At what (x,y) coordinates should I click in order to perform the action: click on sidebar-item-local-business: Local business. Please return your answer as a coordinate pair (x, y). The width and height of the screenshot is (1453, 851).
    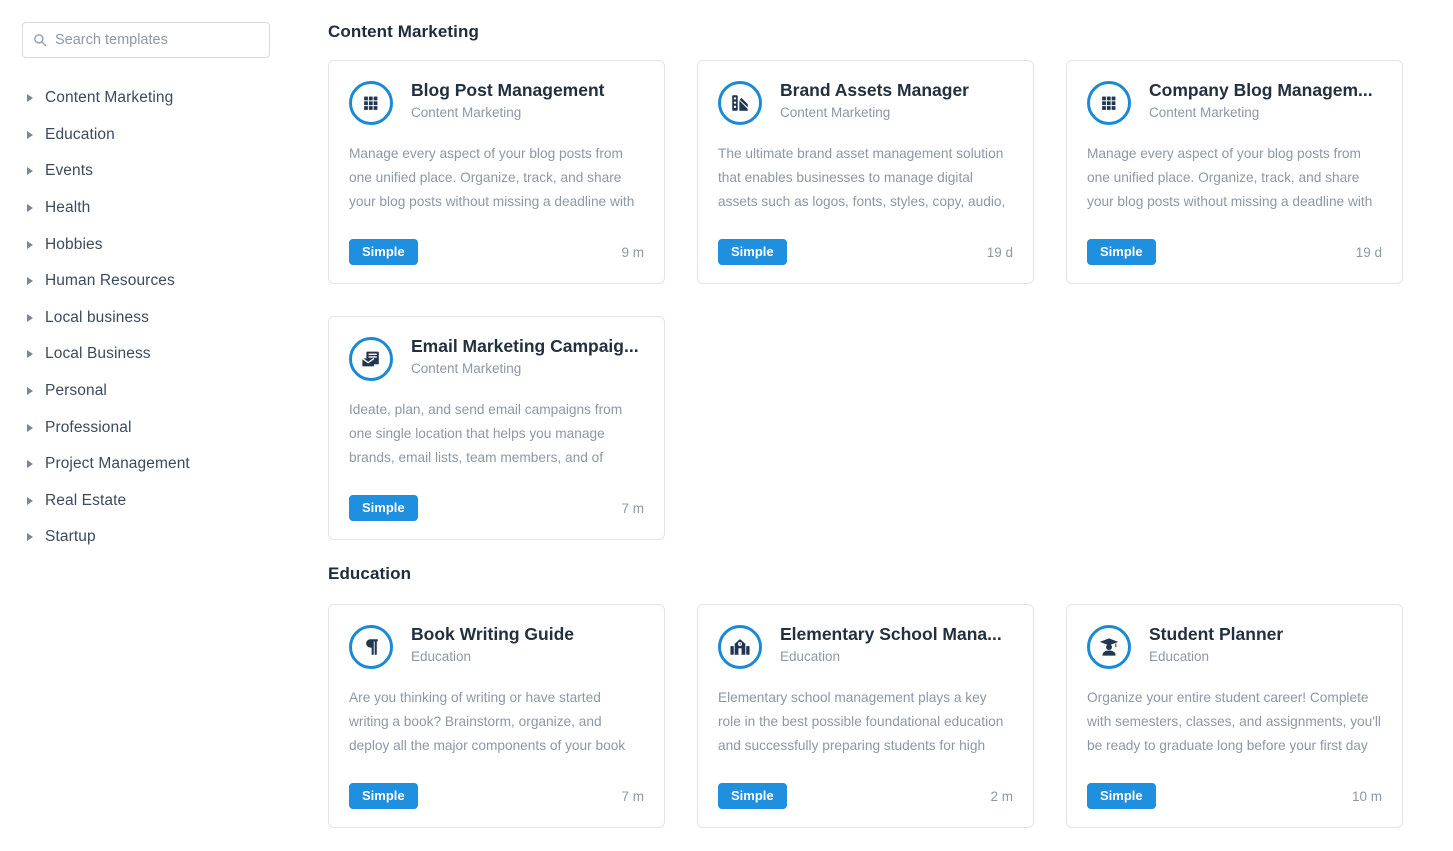
    Looking at the image, I should click on (173, 318).